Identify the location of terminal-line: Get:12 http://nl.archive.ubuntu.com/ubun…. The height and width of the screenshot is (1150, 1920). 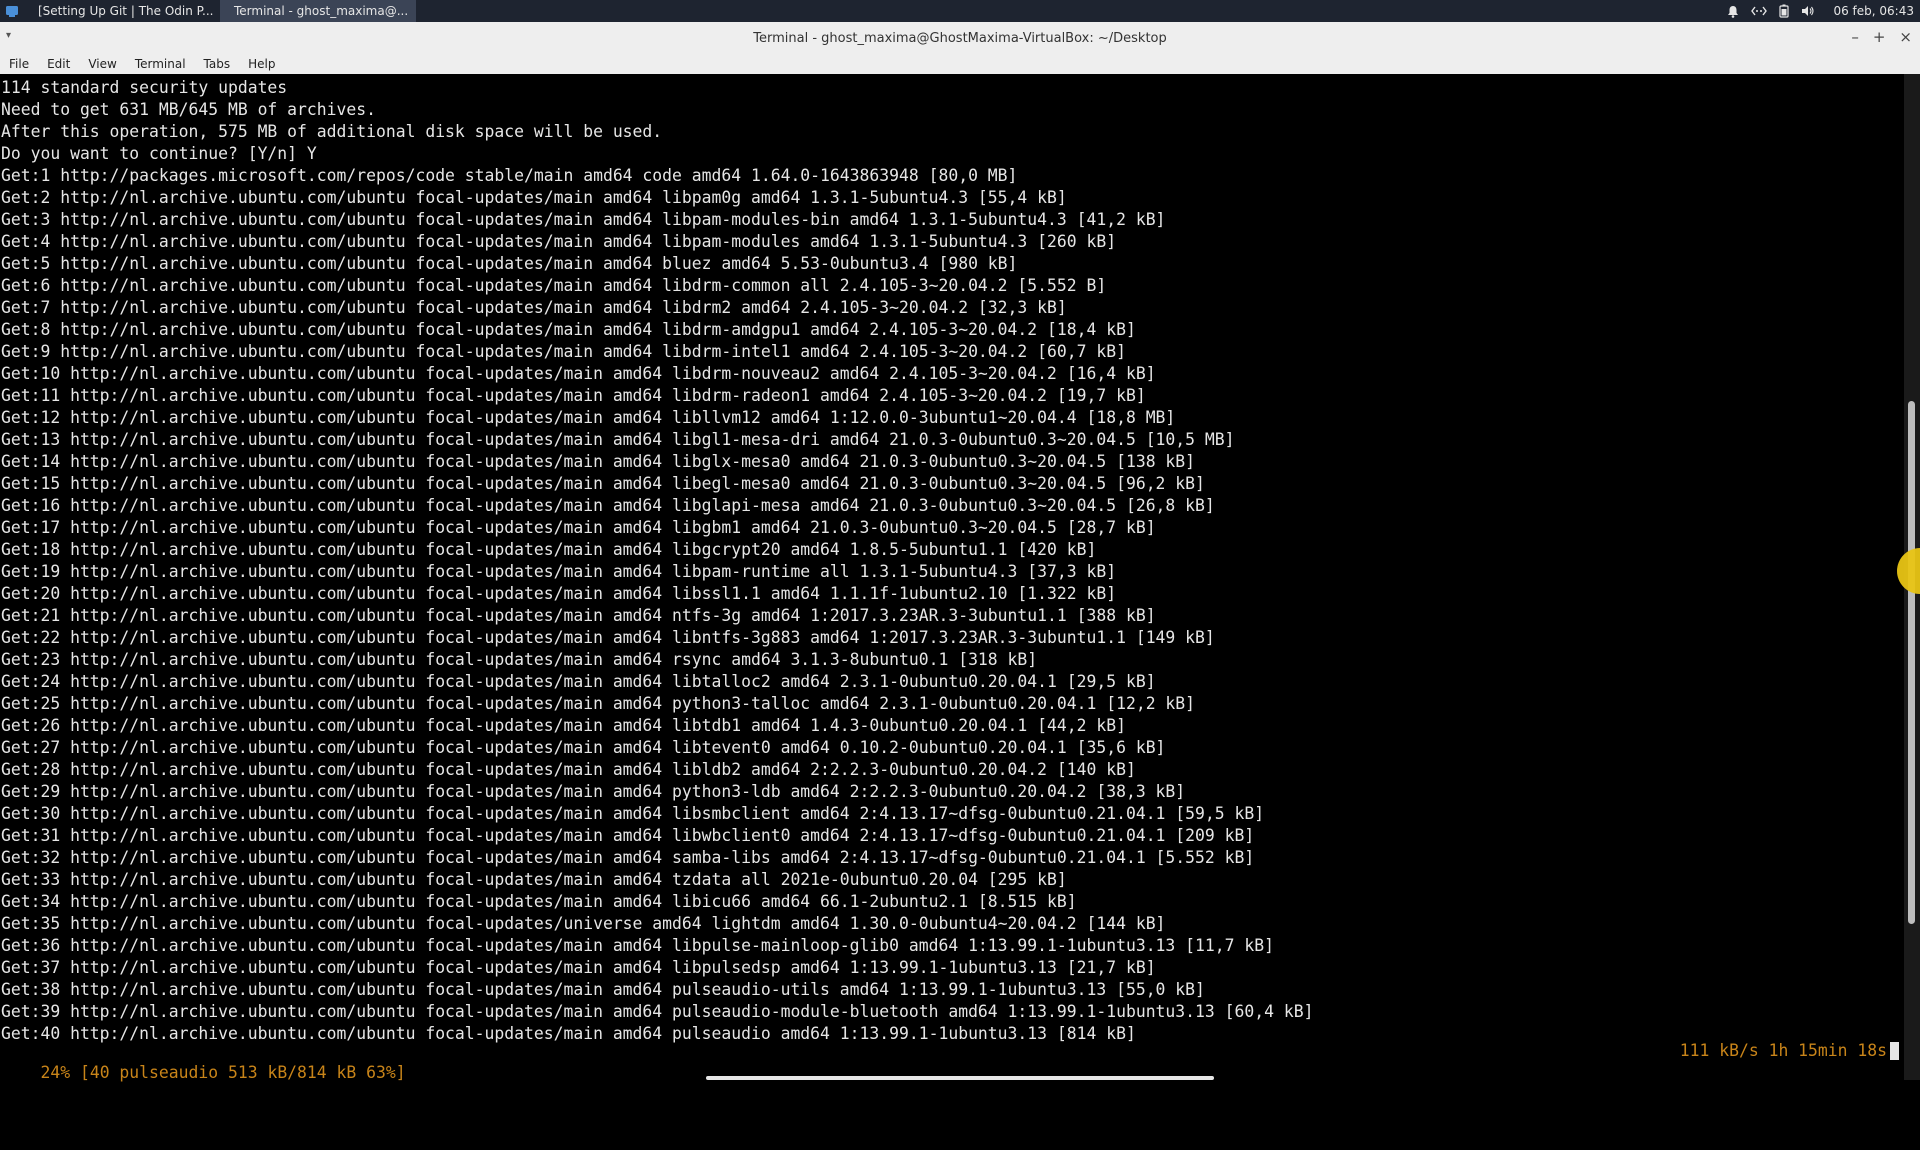
(588, 417).